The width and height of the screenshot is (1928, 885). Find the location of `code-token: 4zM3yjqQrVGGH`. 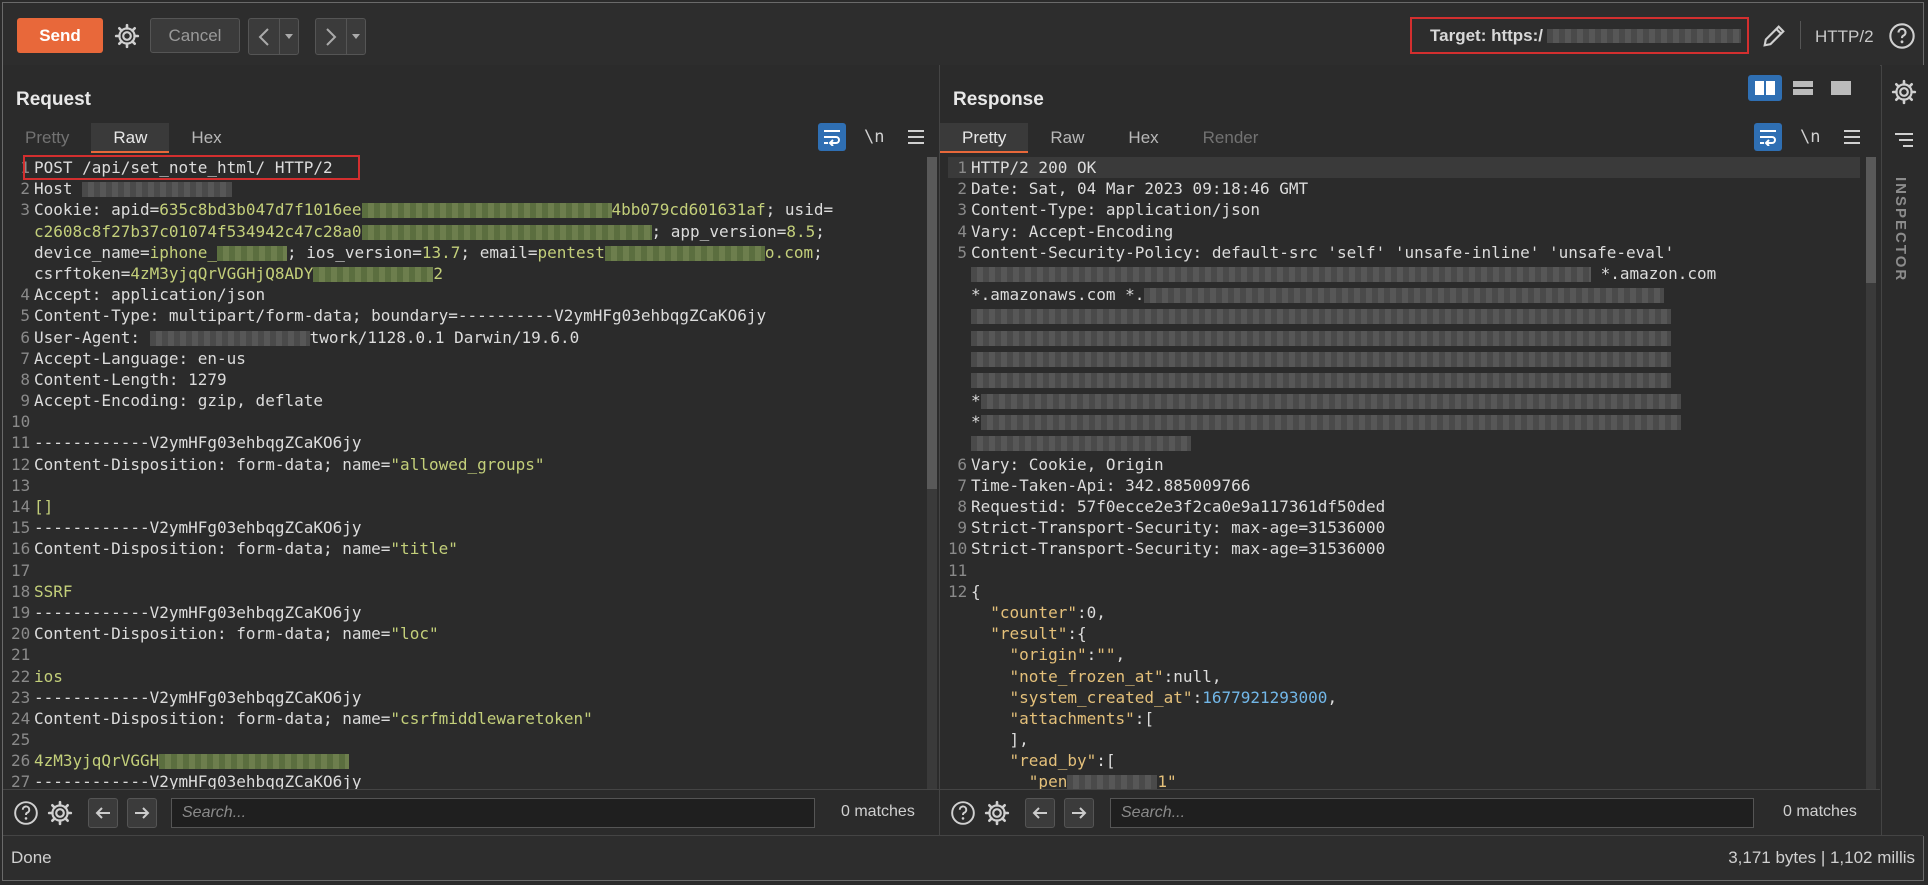

code-token: 4zM3yjqQrVGGH is located at coordinates (97, 761).